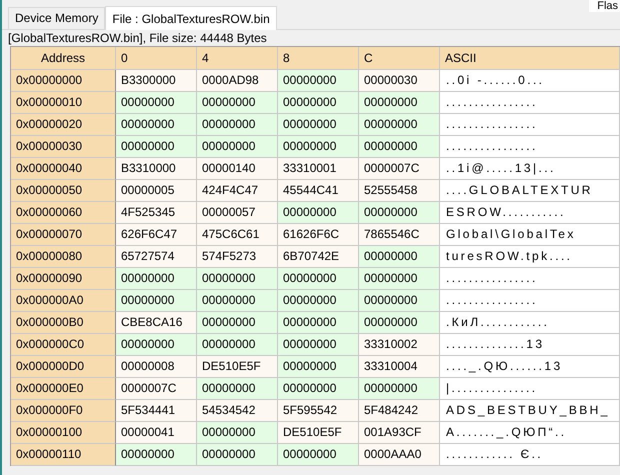 Image resolution: width=620 pixels, height=475 pixels. I want to click on hex-cell: 424F4C47, so click(237, 191).